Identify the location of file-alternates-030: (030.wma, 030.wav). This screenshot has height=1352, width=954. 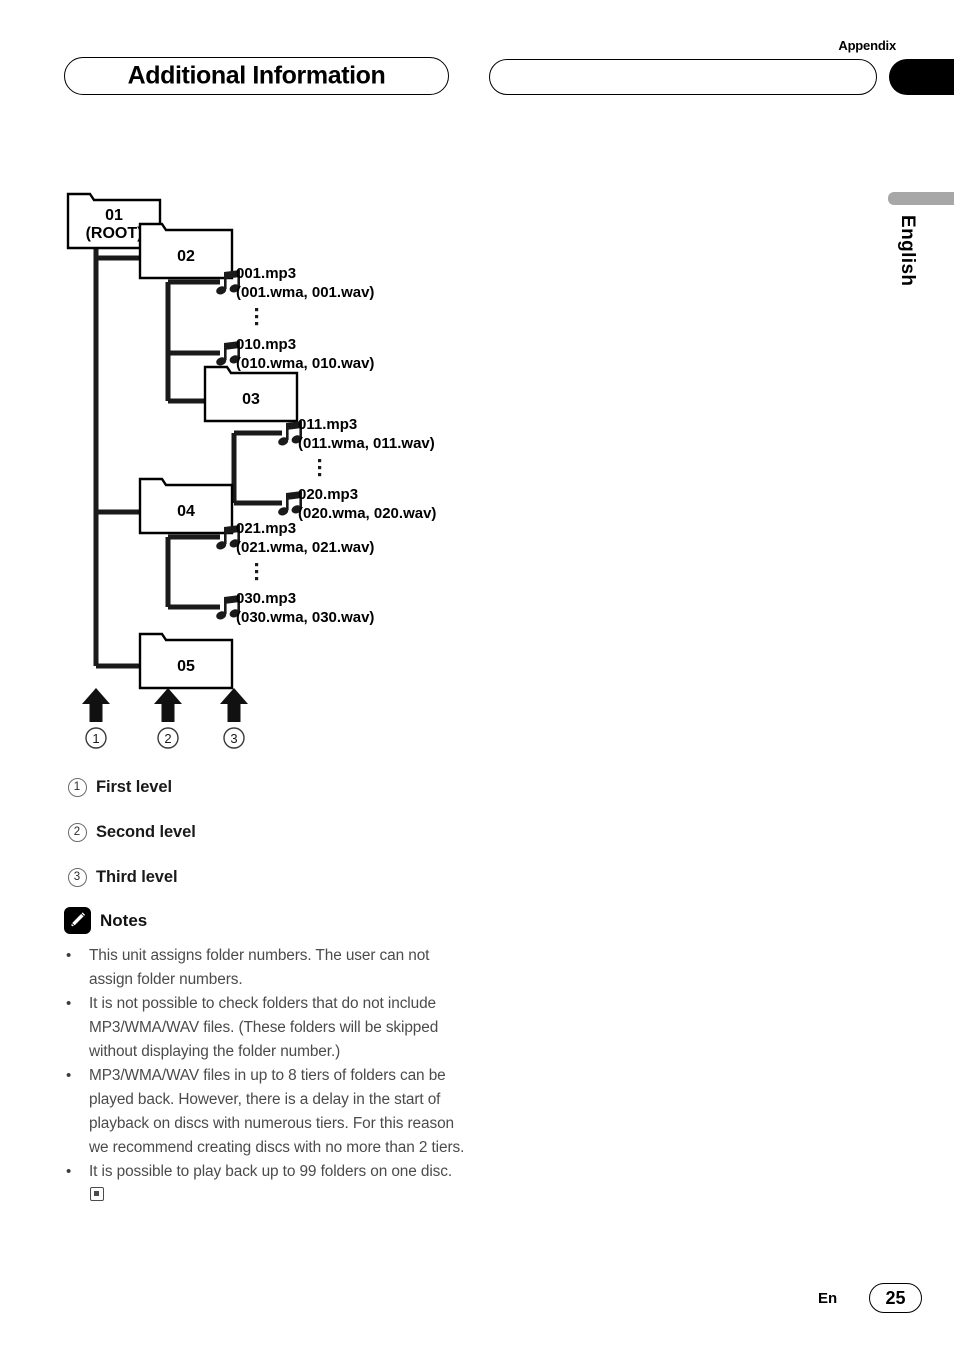
(305, 617).